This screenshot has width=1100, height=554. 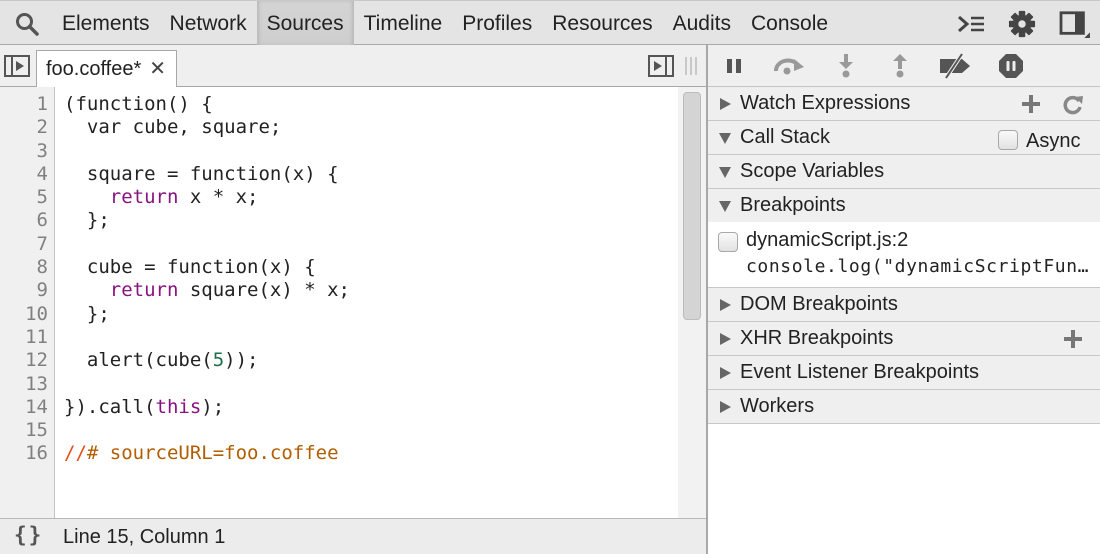 I want to click on line-number: 12, so click(x=27, y=360).